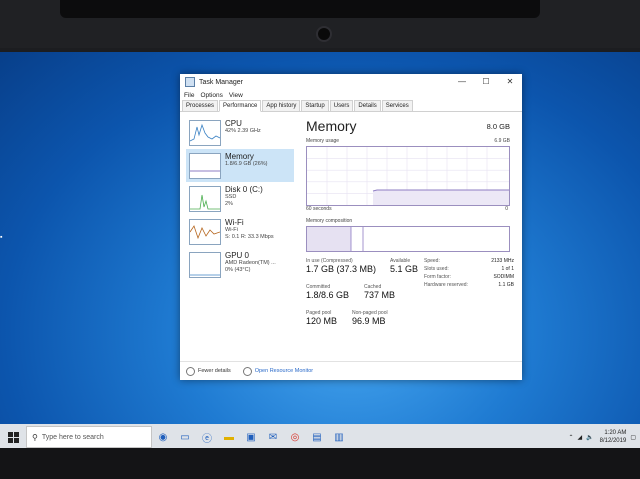  I want to click on disk-thumbnail-graph, so click(205, 199).